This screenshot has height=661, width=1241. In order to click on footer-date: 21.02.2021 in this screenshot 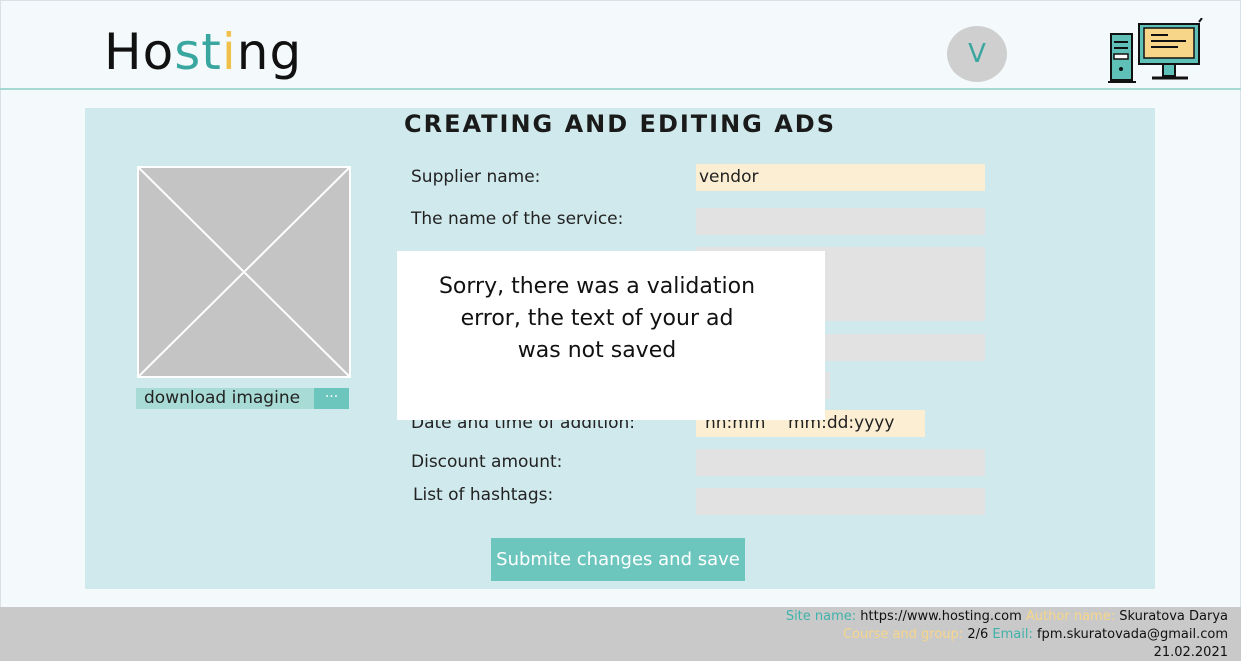, I will do `click(1190, 652)`.